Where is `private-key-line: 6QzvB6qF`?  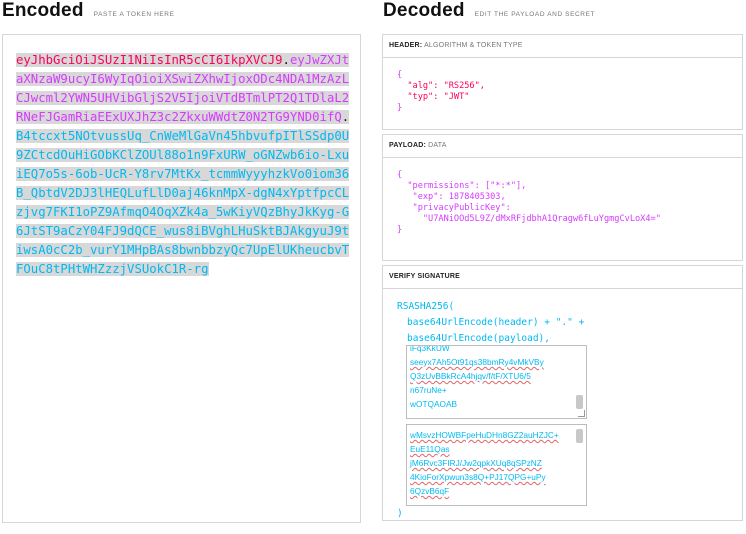 private-key-line: 6QzvB6qF is located at coordinates (430, 491).